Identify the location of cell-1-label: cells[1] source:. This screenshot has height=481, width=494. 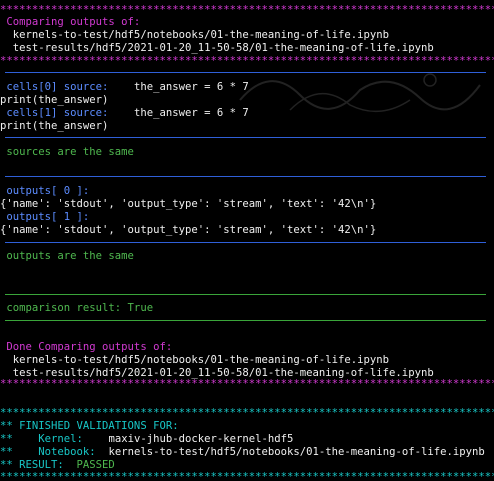
(54, 113).